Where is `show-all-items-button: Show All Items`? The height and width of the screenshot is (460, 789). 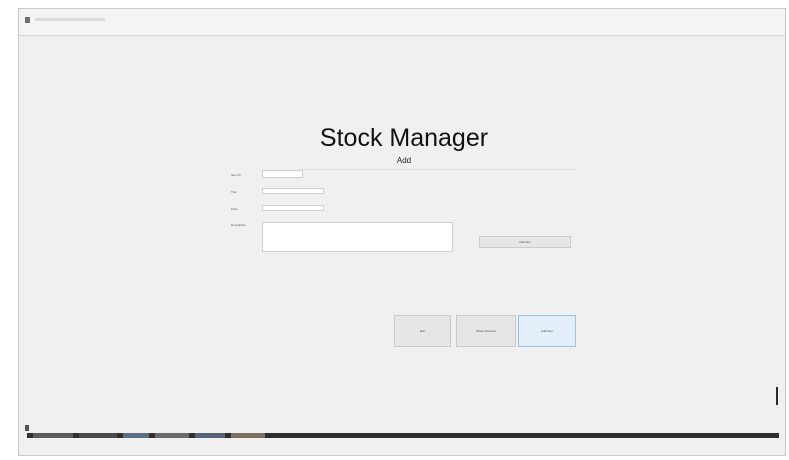 show-all-items-button: Show All Items is located at coordinates (486, 331).